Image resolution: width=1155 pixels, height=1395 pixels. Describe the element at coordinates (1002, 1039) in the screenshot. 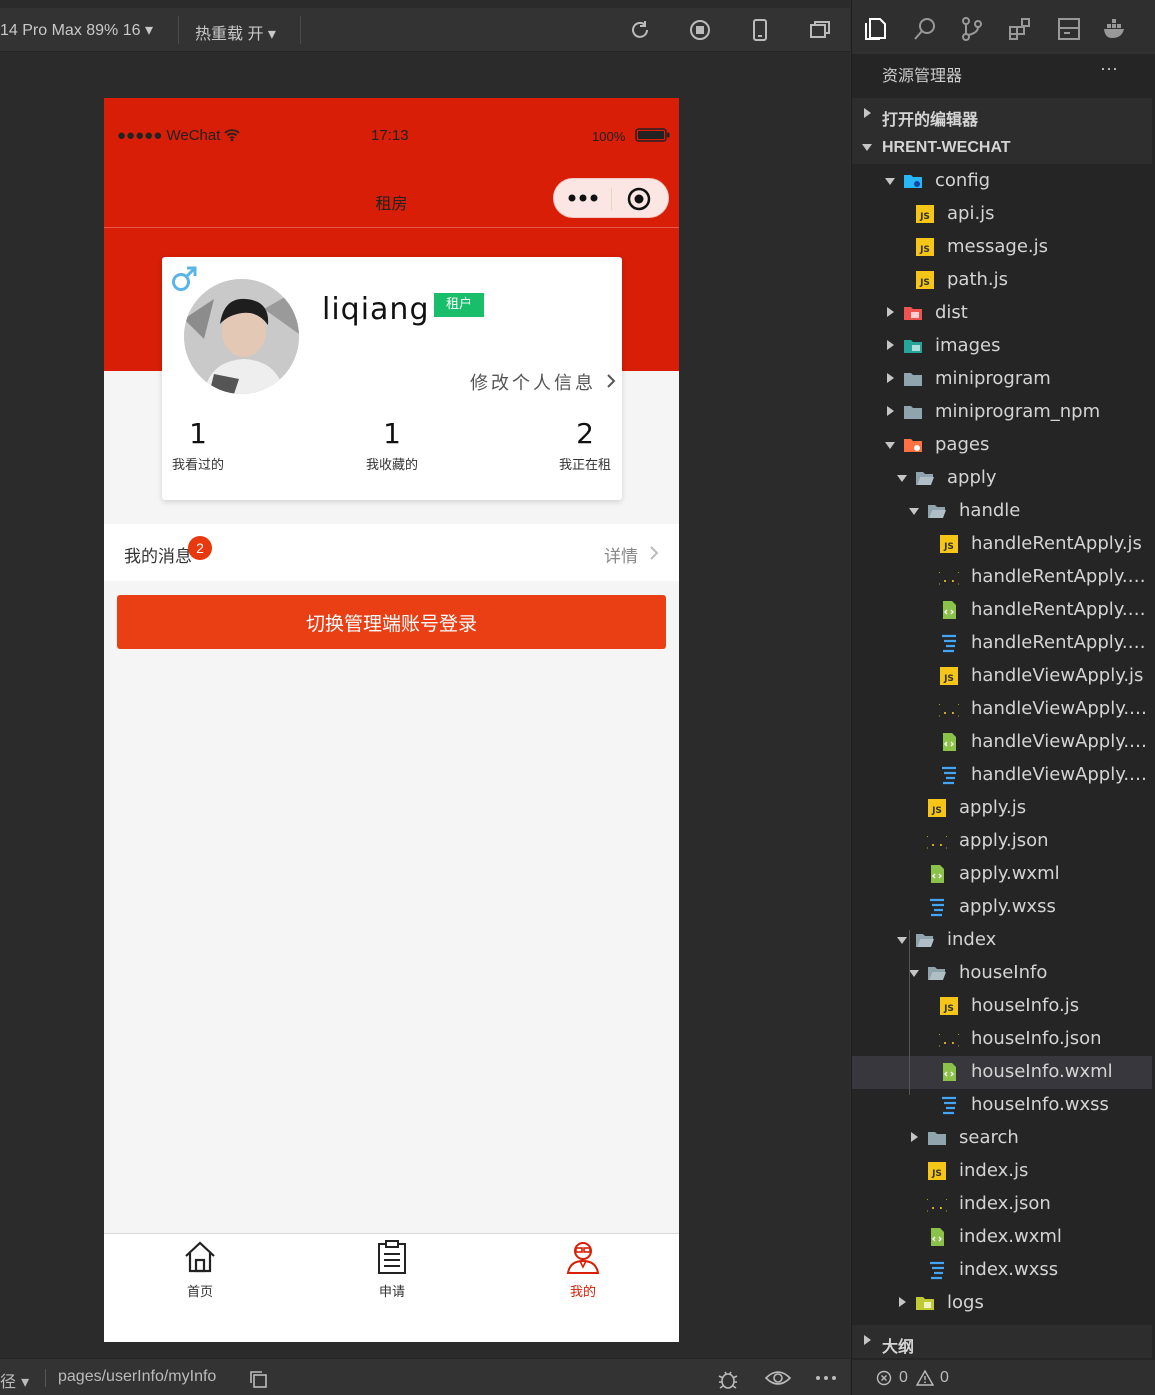

I see `tree-file: {..} houseInfo.json` at that location.